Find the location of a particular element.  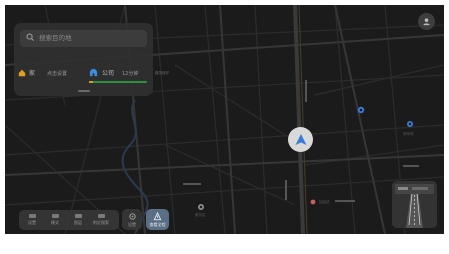

home-set-label: 点击设置 is located at coordinates (57, 74).